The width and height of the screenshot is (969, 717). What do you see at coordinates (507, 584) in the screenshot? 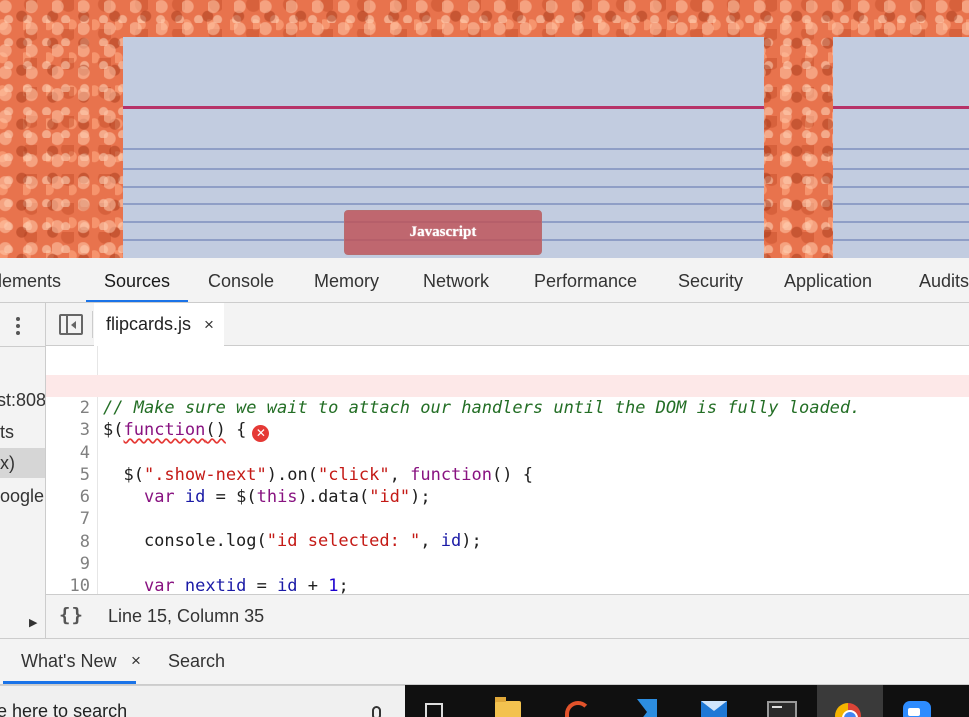
I see `code-line: 11` at bounding box center [507, 584].